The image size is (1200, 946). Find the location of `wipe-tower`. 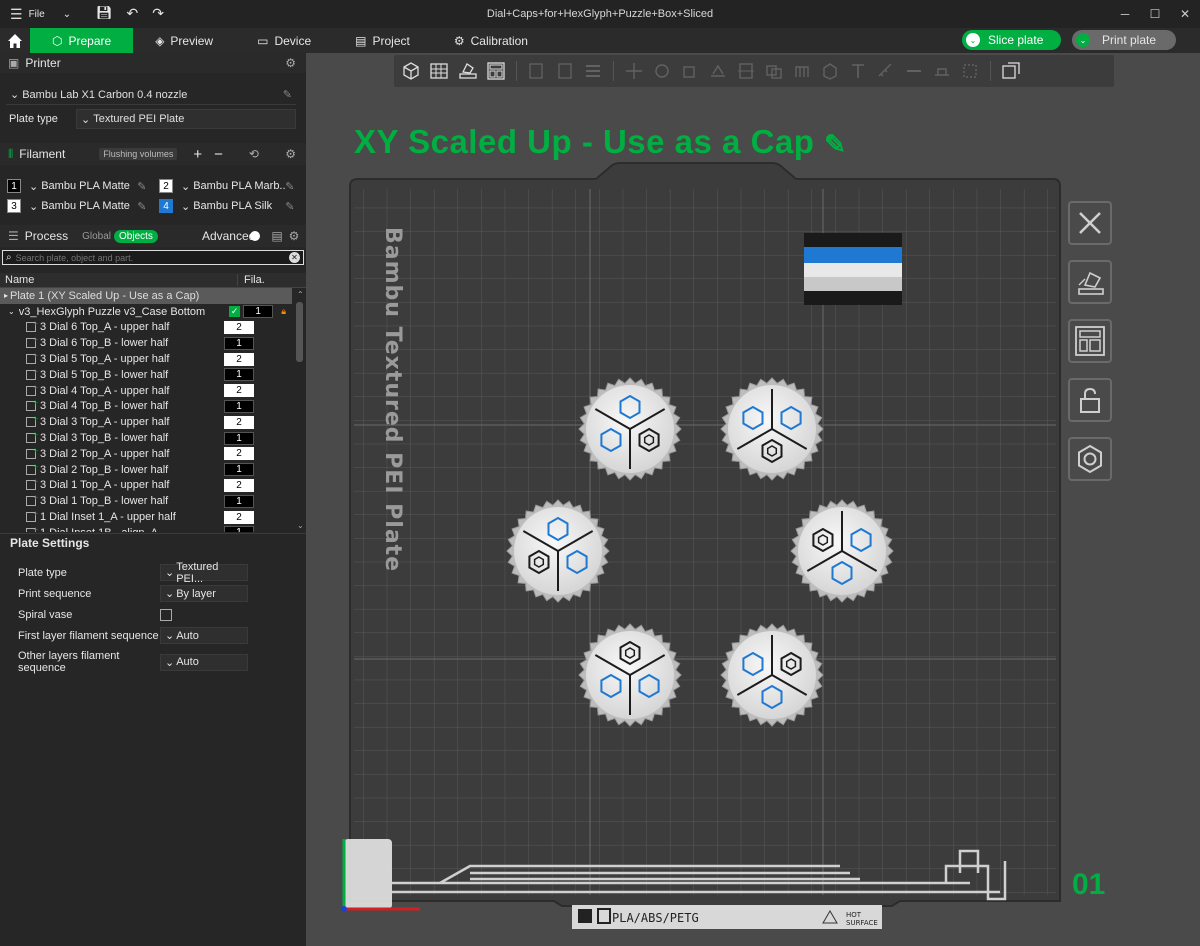

wipe-tower is located at coordinates (853, 269).